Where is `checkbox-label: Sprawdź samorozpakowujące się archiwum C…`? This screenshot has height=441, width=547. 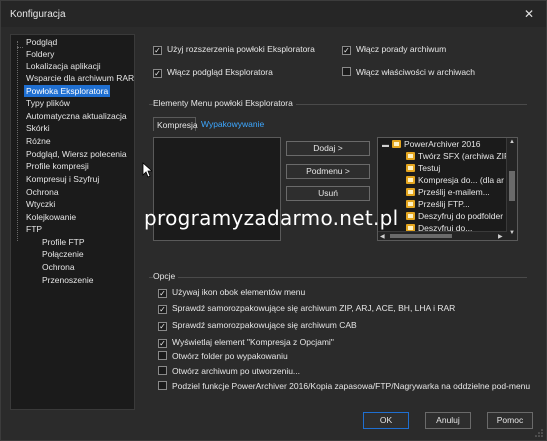
checkbox-label: Sprawdź samorozpakowujące się archiwum C… is located at coordinates (264, 325).